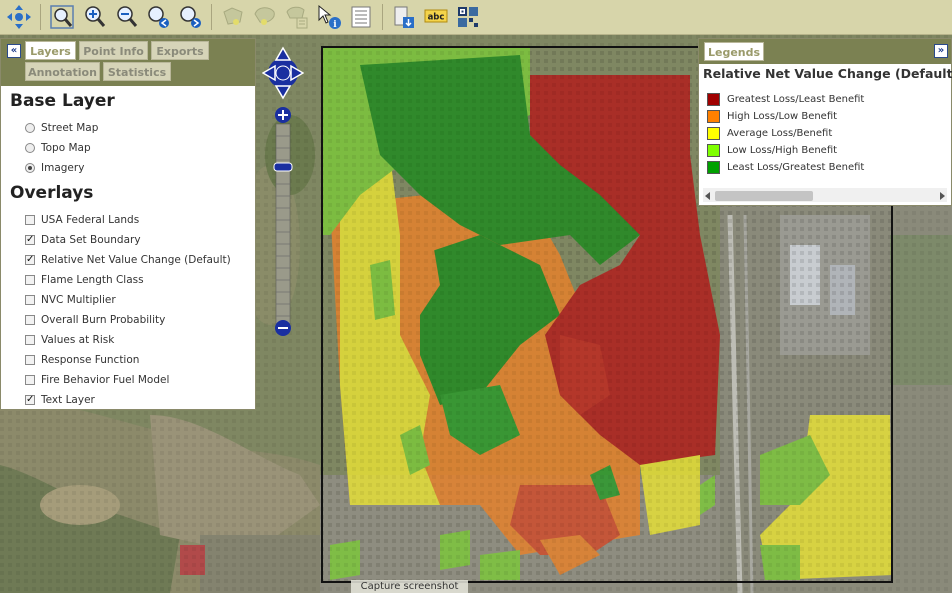 This screenshot has width=952, height=593. I want to click on zoom-slider-handle, so click(283, 167).